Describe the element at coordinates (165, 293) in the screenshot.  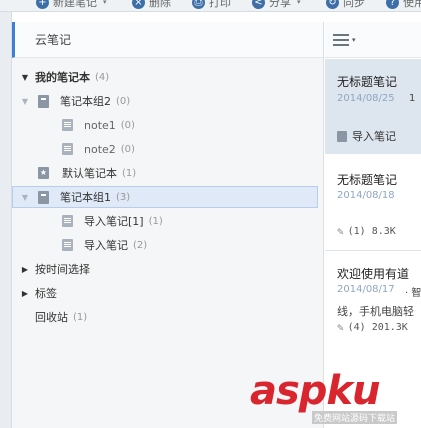
I see `tree-tags: ▶ 标签` at that location.